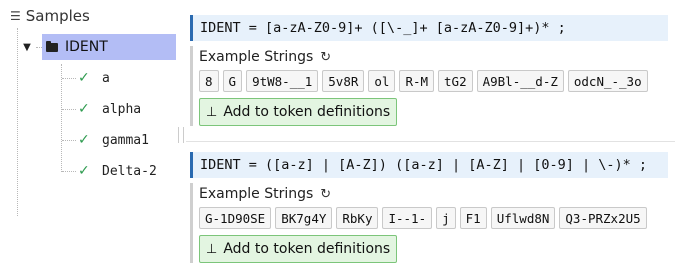 This screenshot has width=675, height=270. I want to click on tree-leaf-label: Delta-2, so click(129, 171).